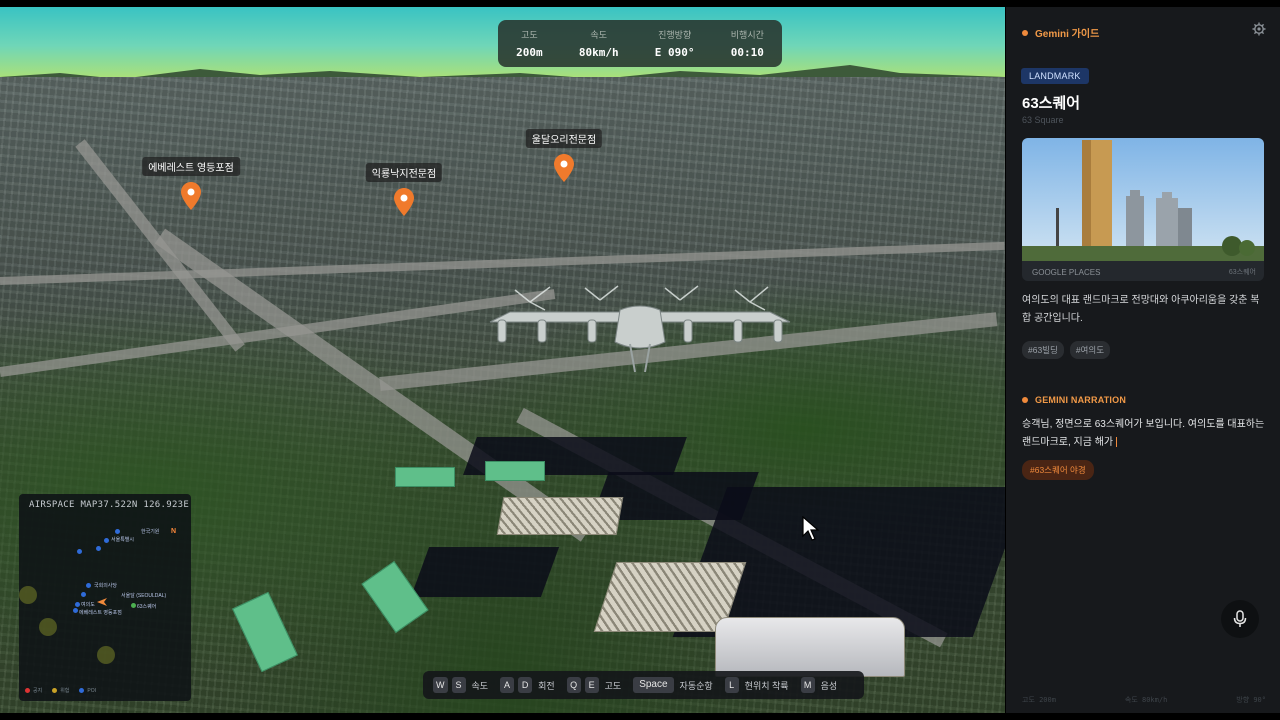 This screenshot has width=1280, height=720. What do you see at coordinates (529, 52) in the screenshot?
I see `hud-value: 200m` at bounding box center [529, 52].